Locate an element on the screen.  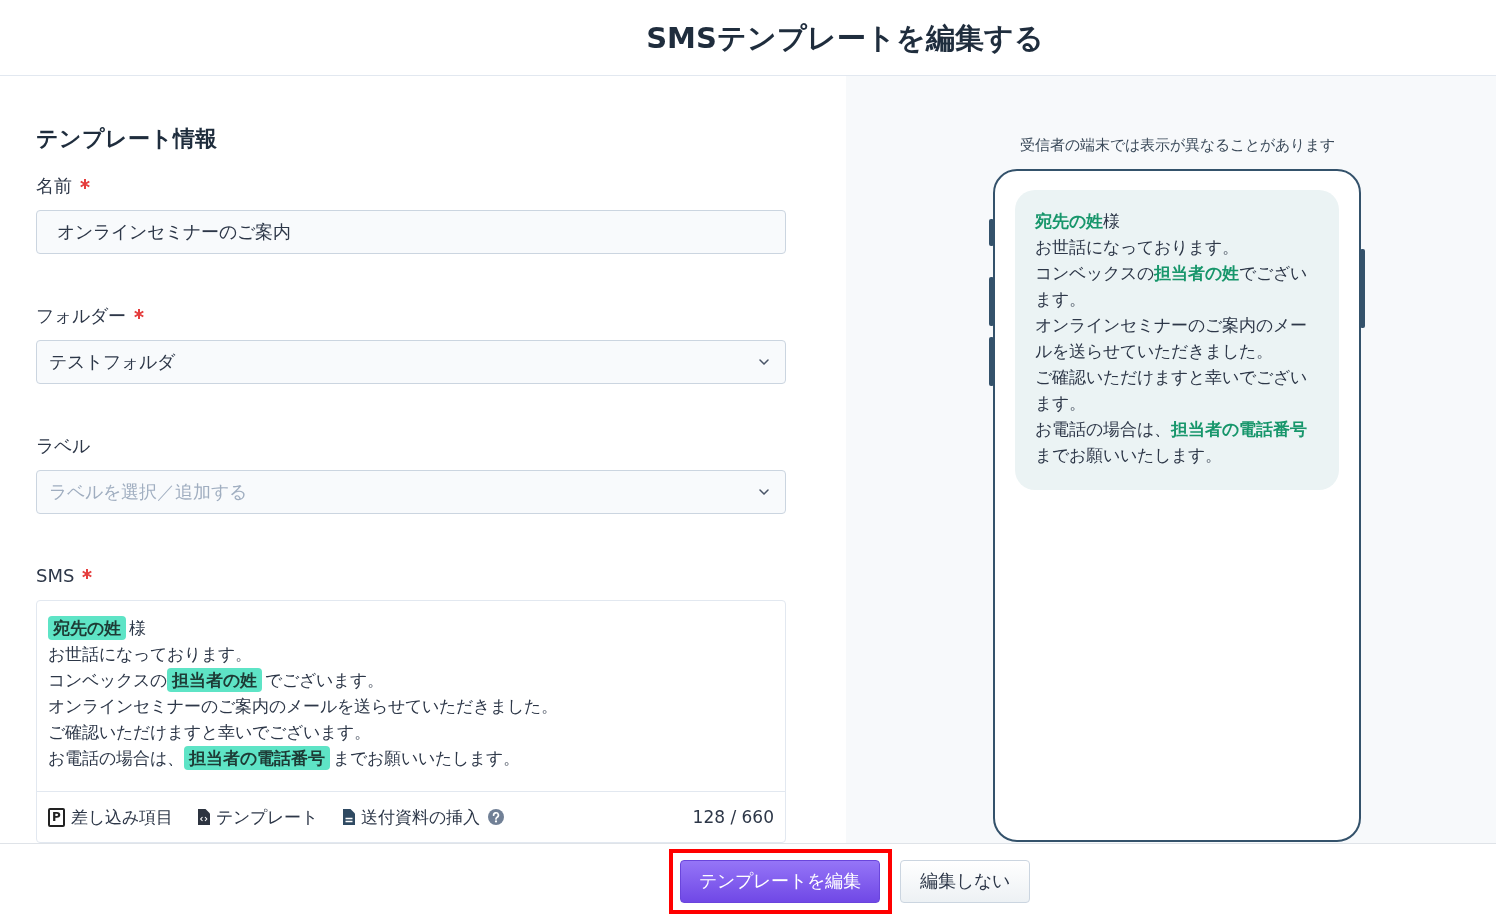
section-heading: テンプレート情報 is located at coordinates (127, 139).